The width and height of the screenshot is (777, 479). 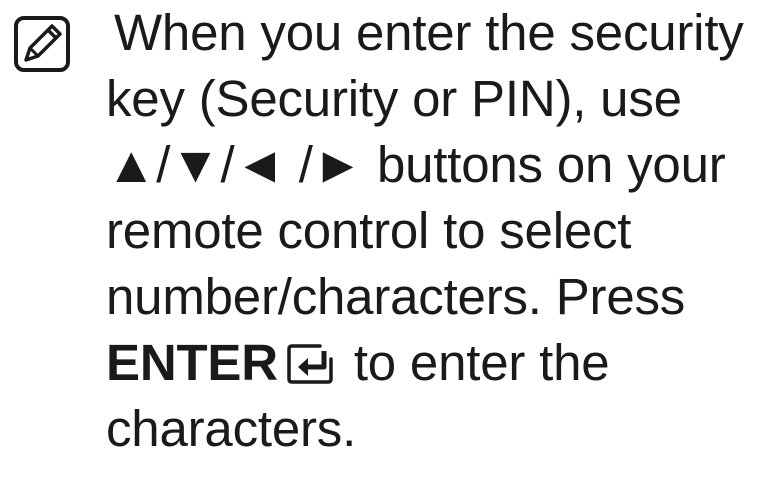 I want to click on note-line: number/characters. Press, so click(x=396, y=296).